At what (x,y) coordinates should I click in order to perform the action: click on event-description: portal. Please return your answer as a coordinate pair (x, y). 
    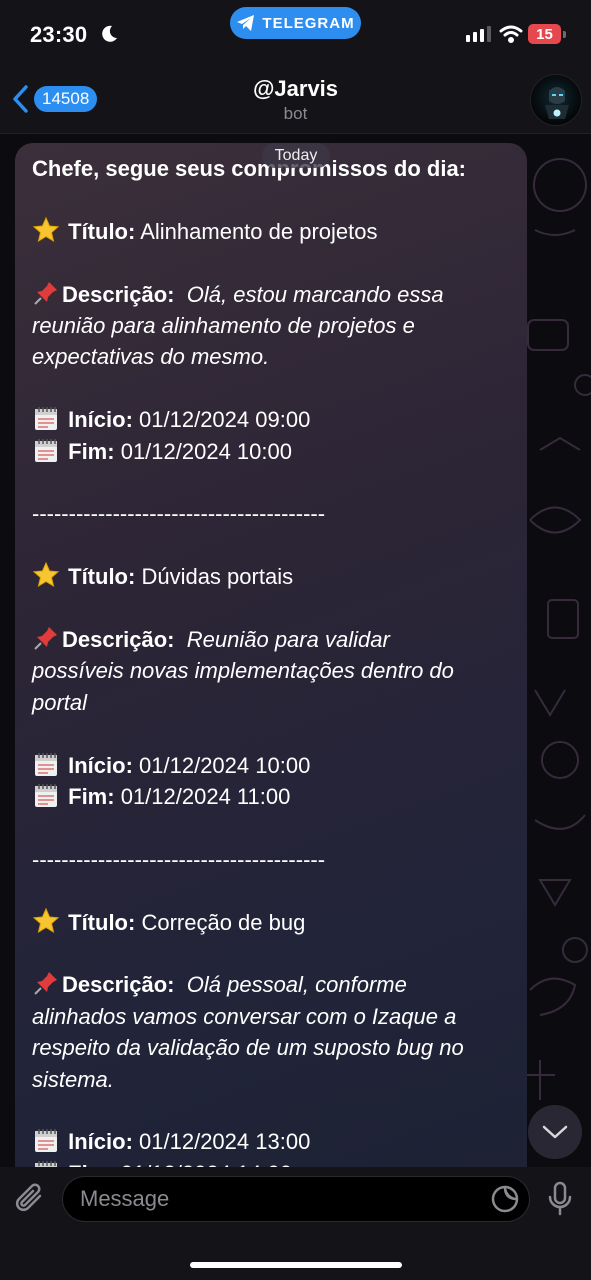
    Looking at the image, I should click on (60, 702).